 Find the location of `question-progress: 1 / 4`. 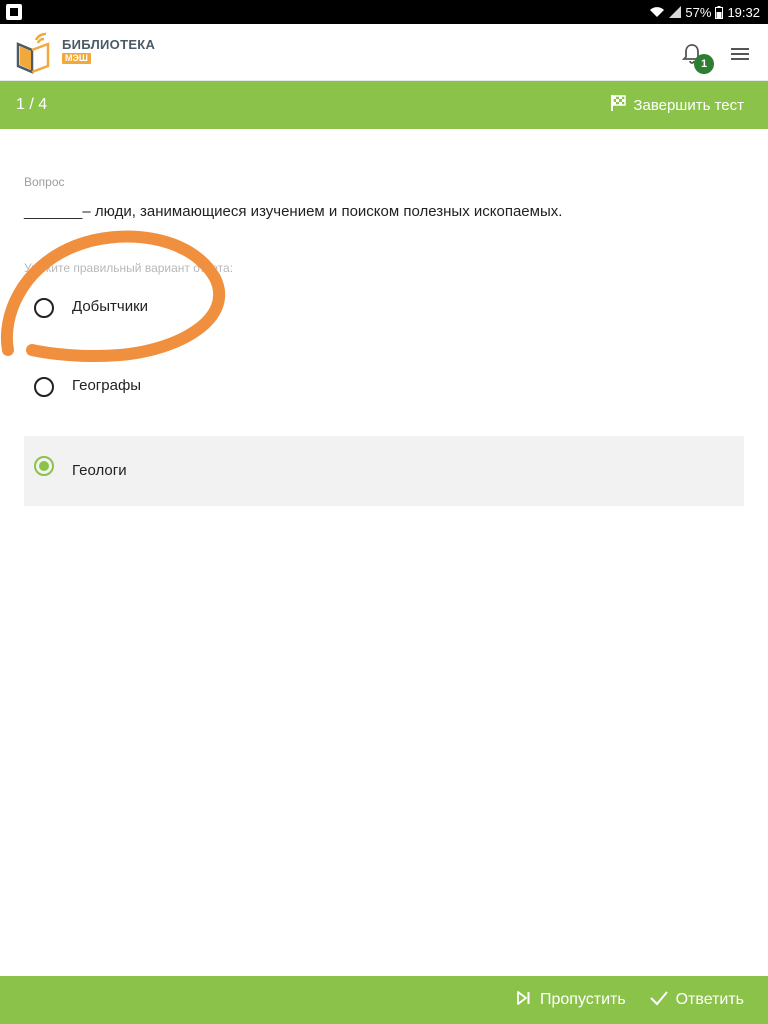

question-progress: 1 / 4 is located at coordinates (32, 104).